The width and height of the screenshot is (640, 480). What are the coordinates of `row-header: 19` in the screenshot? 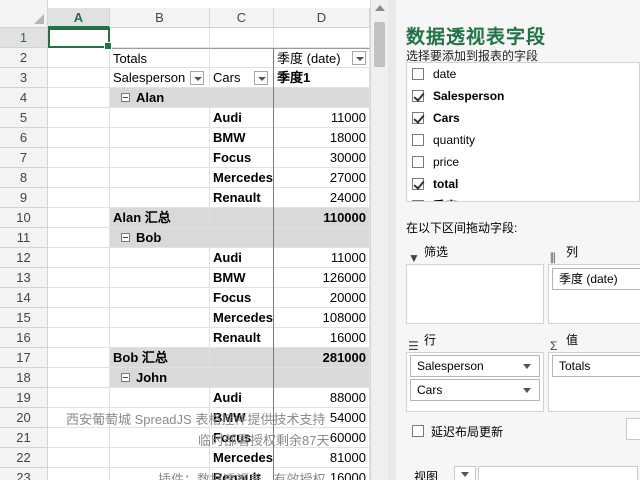 It's located at (24, 398).